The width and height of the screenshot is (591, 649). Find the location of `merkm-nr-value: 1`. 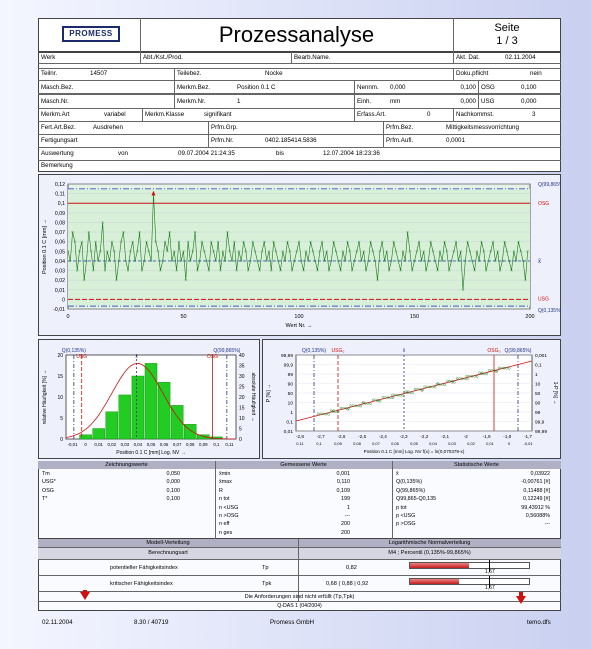

merkm-nr-value: 1 is located at coordinates (239, 101).